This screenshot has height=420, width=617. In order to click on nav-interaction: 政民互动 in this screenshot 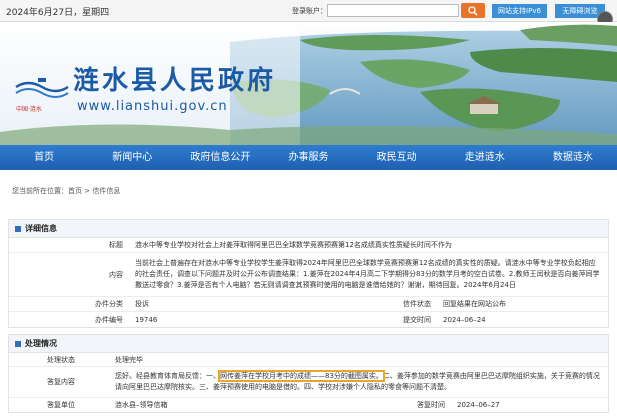, I will do `click(397, 157)`.